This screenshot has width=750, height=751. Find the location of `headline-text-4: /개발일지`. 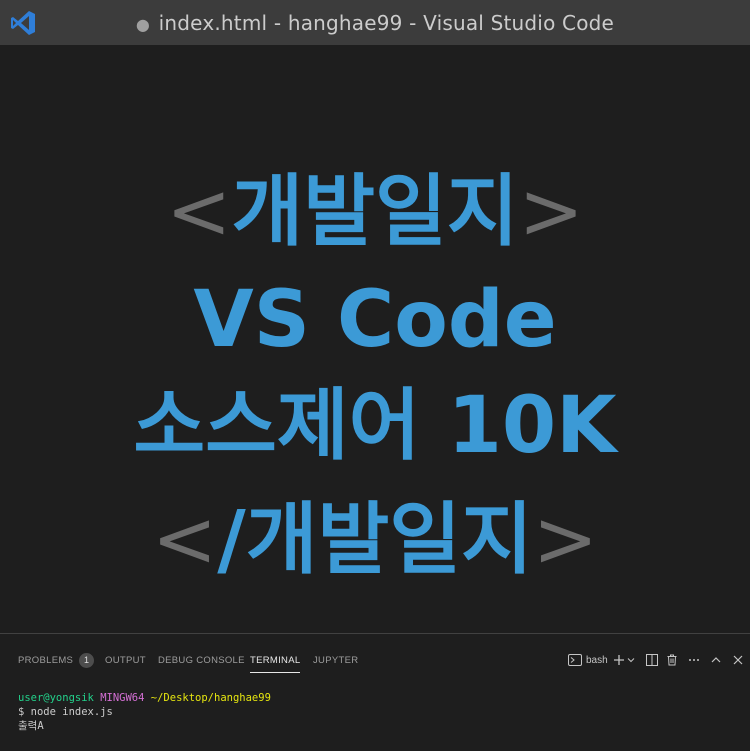

headline-text-4: /개발일지 is located at coordinates (375, 540).